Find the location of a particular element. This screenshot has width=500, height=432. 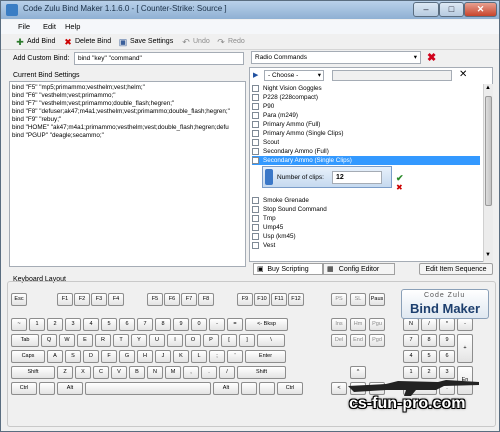

key-t: T is located at coordinates (121, 340).